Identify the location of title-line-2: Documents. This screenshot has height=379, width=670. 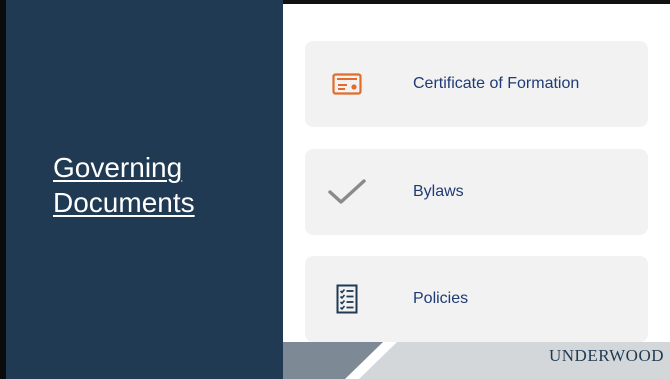
(124, 202).